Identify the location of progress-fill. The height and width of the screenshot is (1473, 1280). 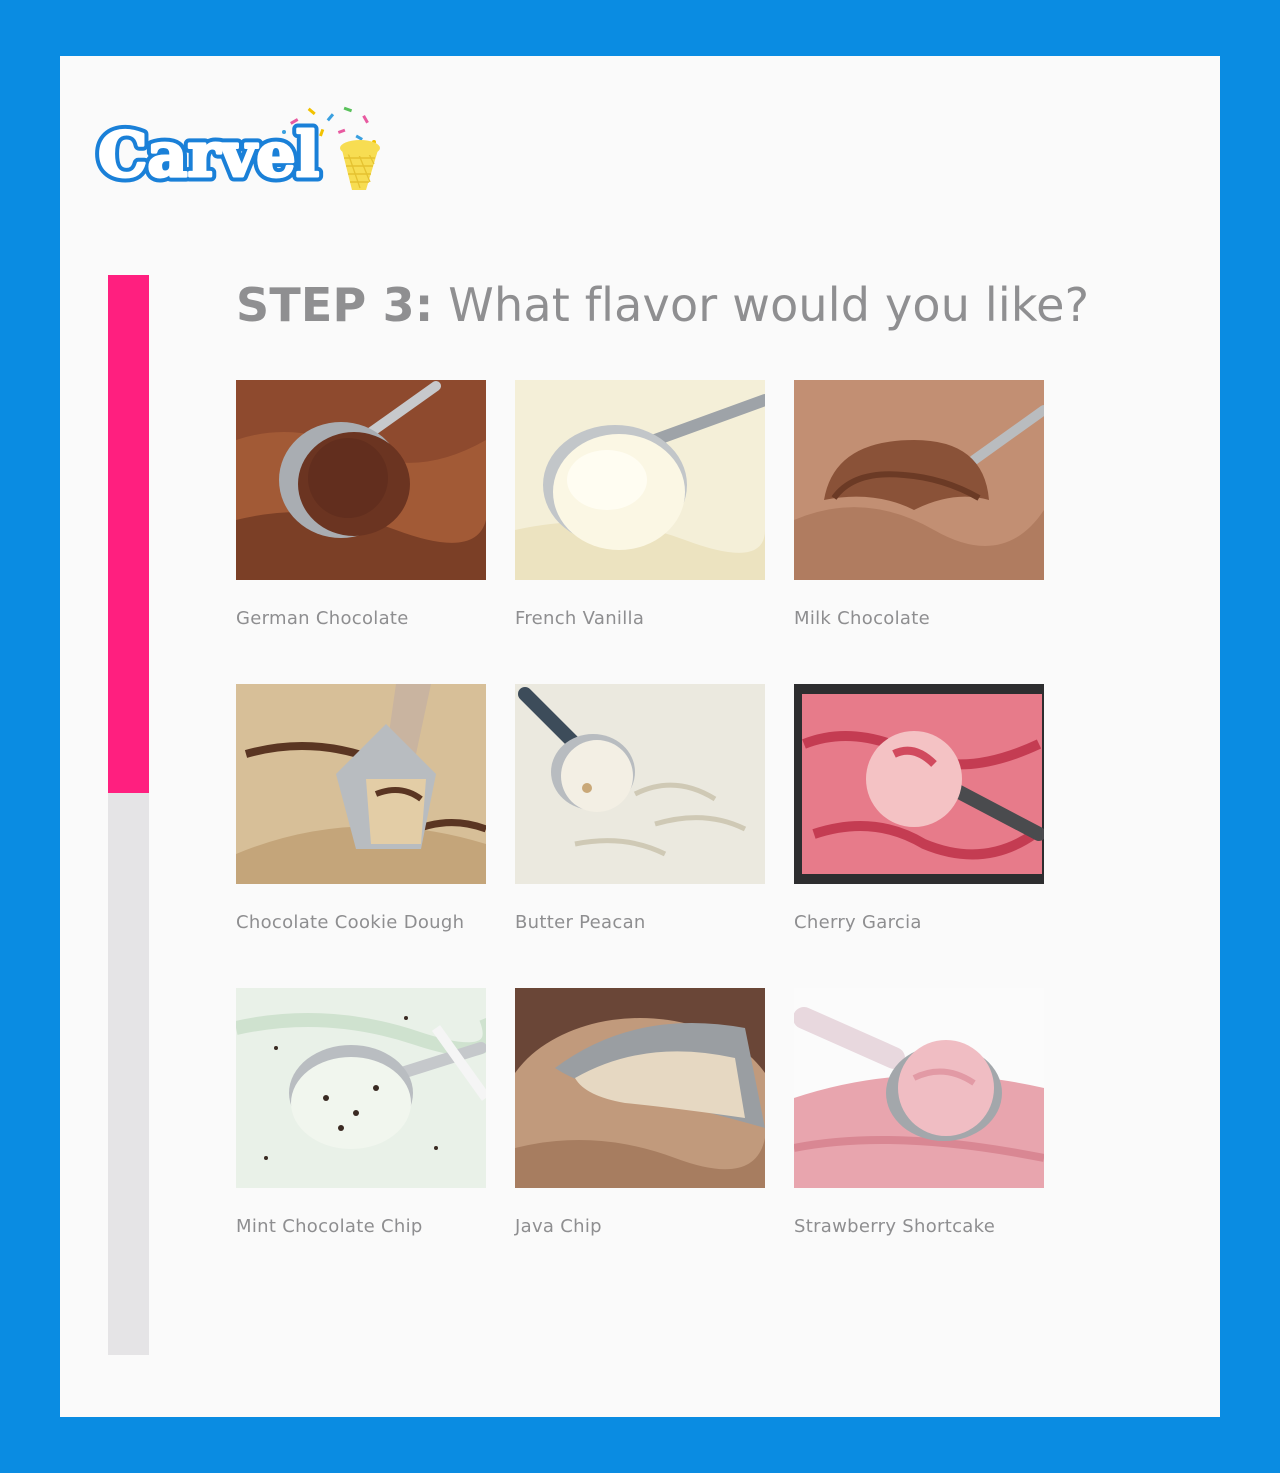
(128, 534).